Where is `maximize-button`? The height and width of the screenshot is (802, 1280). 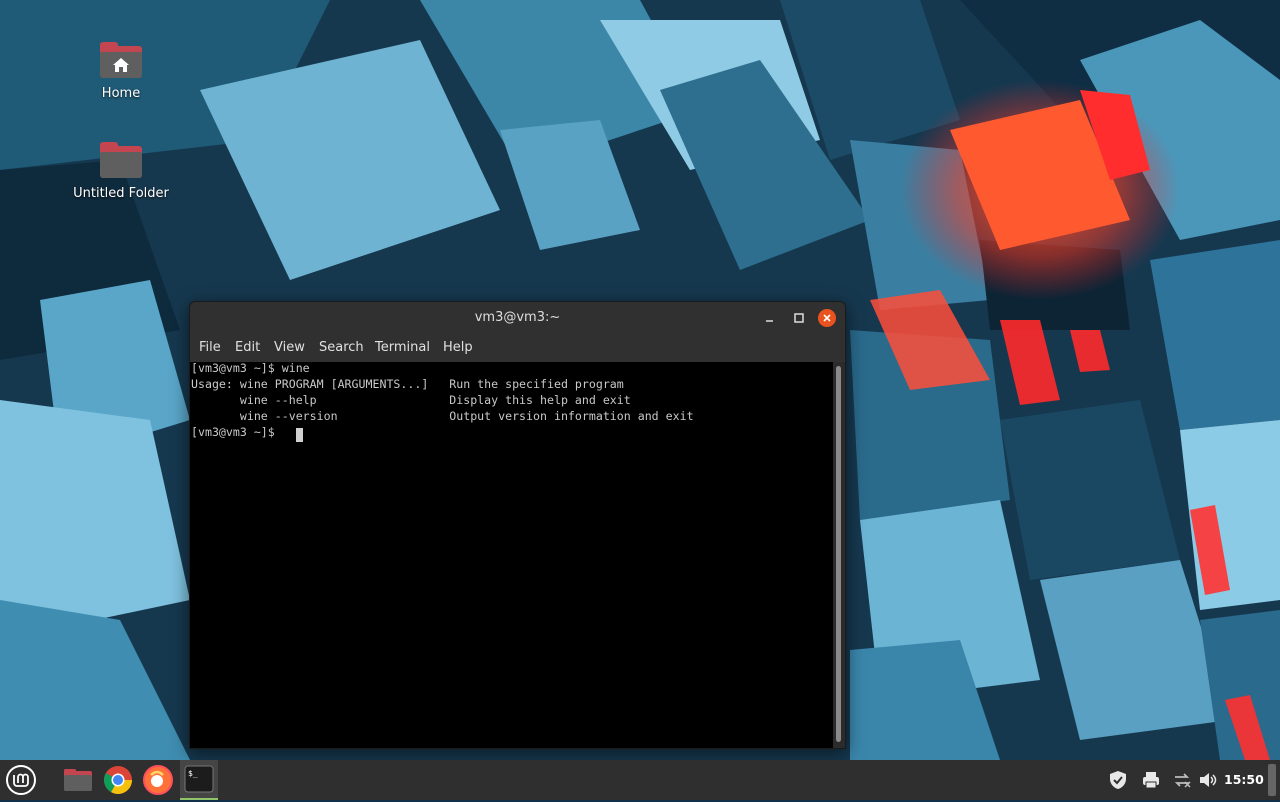 maximize-button is located at coordinates (799, 318).